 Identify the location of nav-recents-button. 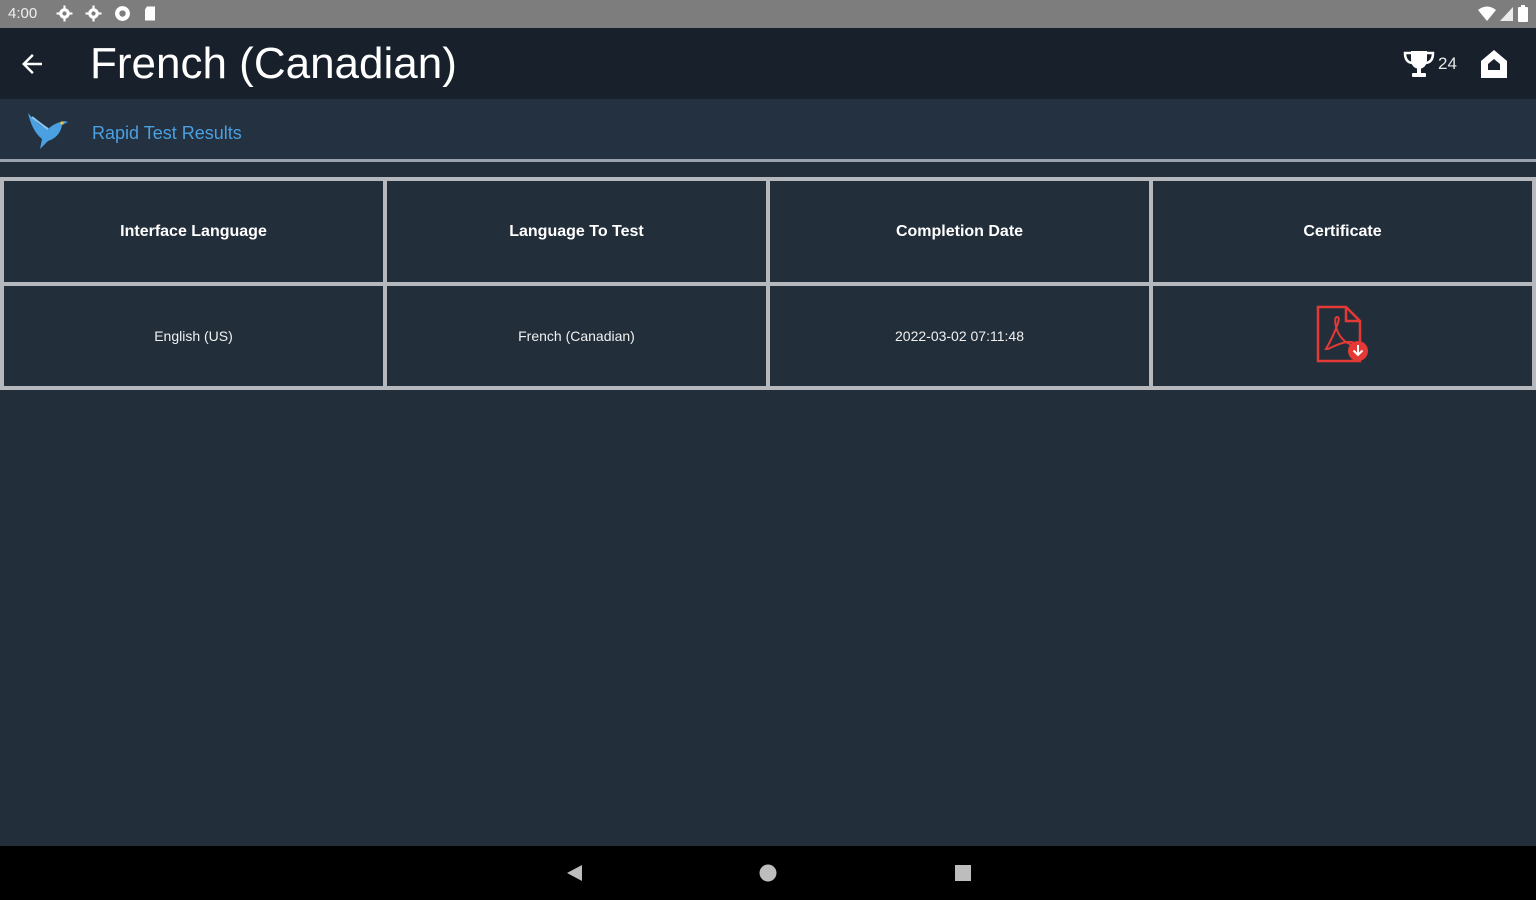
(963, 873).